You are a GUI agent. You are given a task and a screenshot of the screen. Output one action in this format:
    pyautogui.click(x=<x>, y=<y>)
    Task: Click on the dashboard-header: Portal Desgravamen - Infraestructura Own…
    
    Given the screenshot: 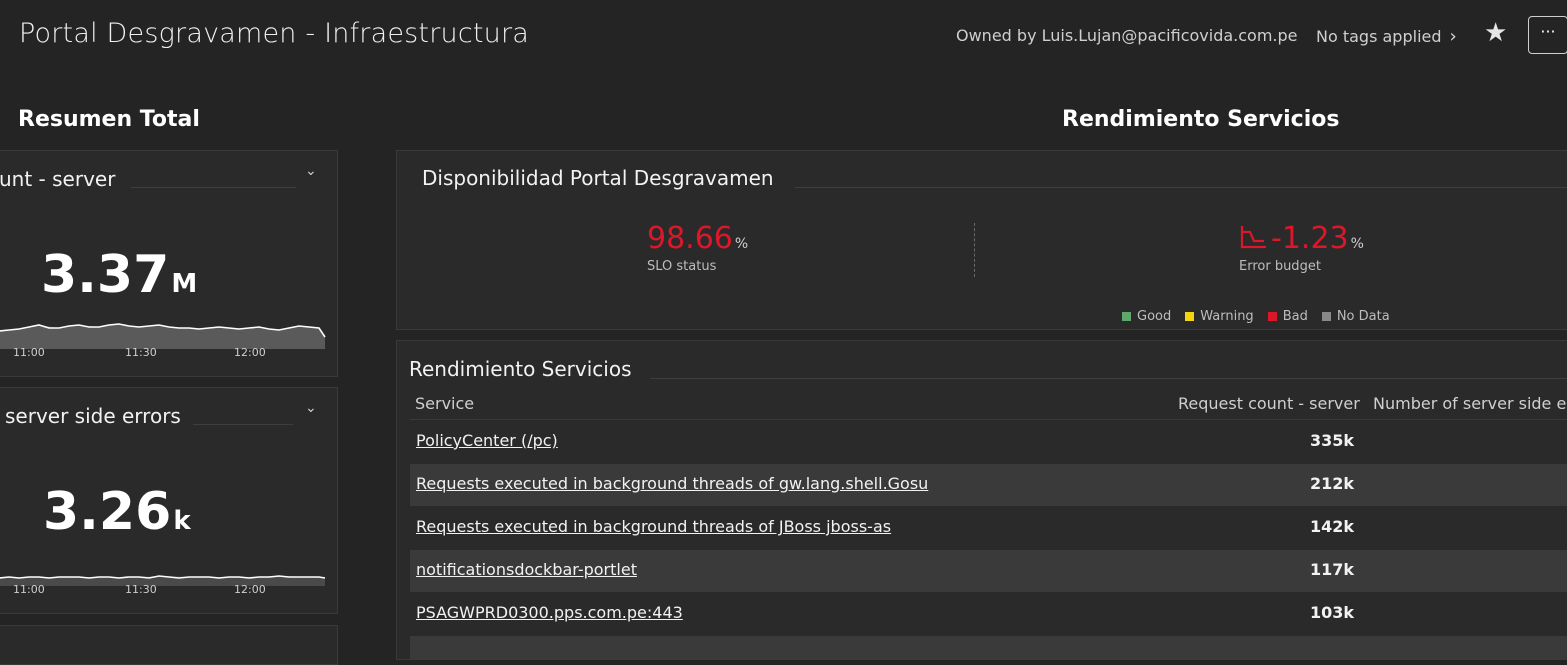 What is the action you would take?
    pyautogui.click(x=783, y=36)
    